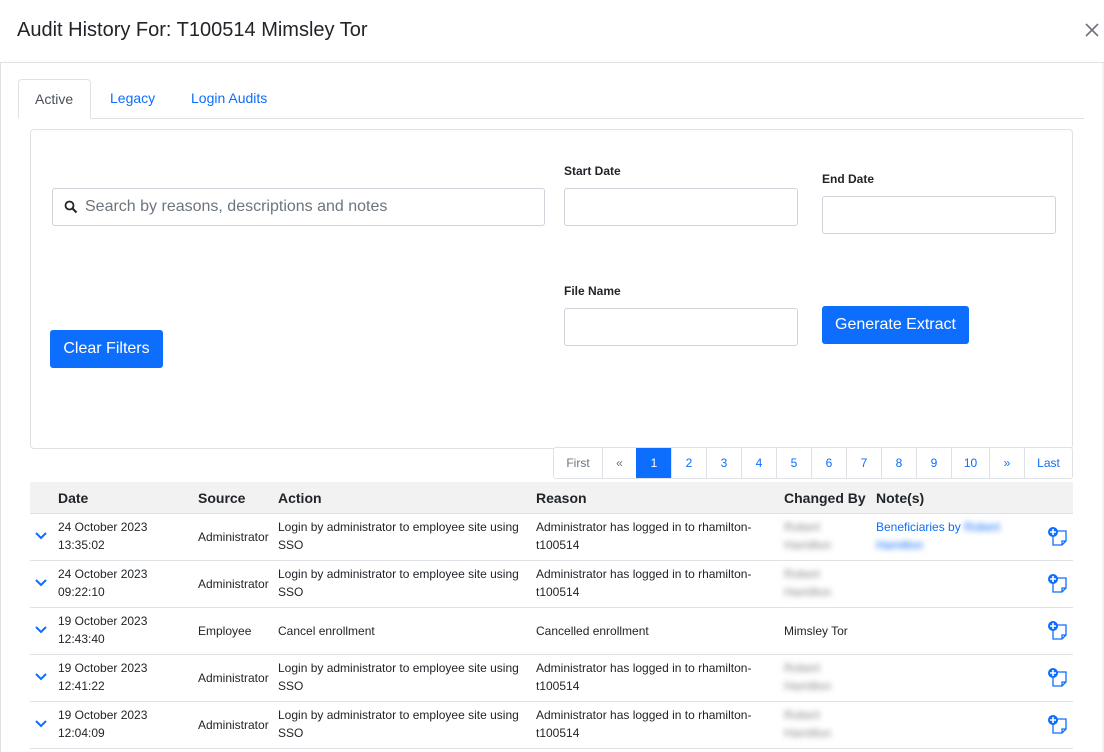 This screenshot has height=752, width=1104. What do you see at coordinates (103, 583) in the screenshot?
I see `cell-date: 24 October 2023 09:22:10` at bounding box center [103, 583].